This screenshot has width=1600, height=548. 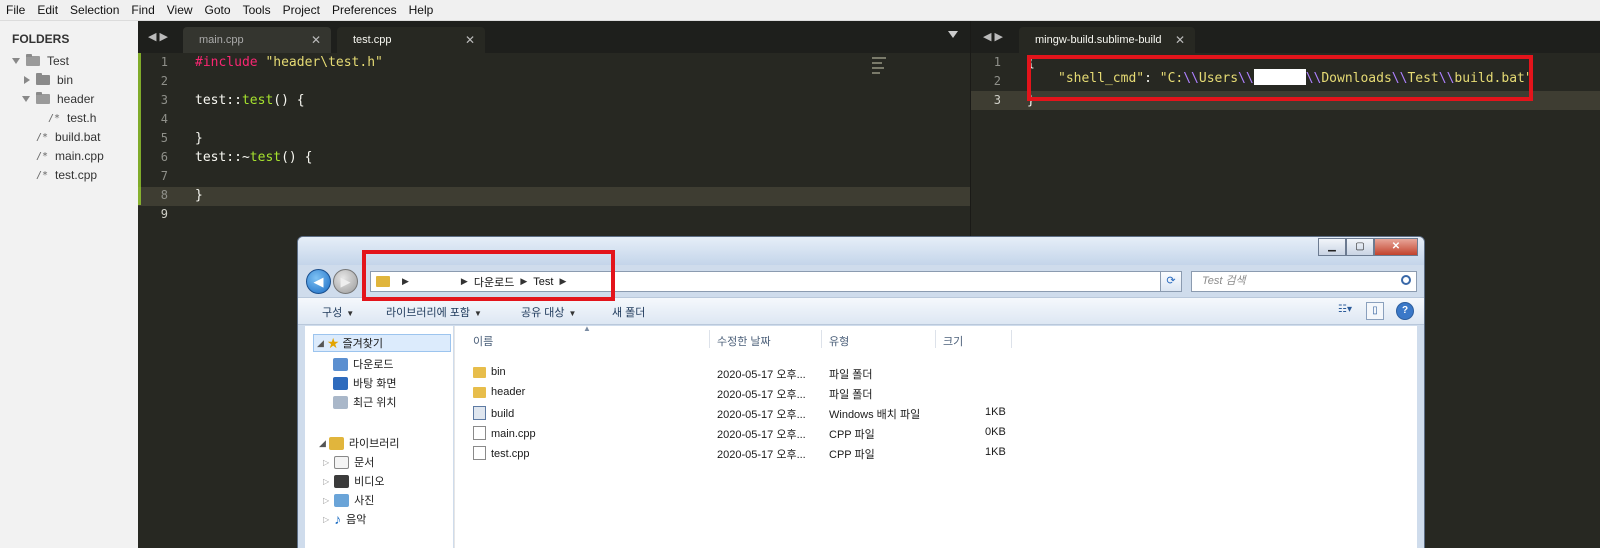 What do you see at coordinates (47, 10) in the screenshot?
I see `menu-edit: Edit` at bounding box center [47, 10].